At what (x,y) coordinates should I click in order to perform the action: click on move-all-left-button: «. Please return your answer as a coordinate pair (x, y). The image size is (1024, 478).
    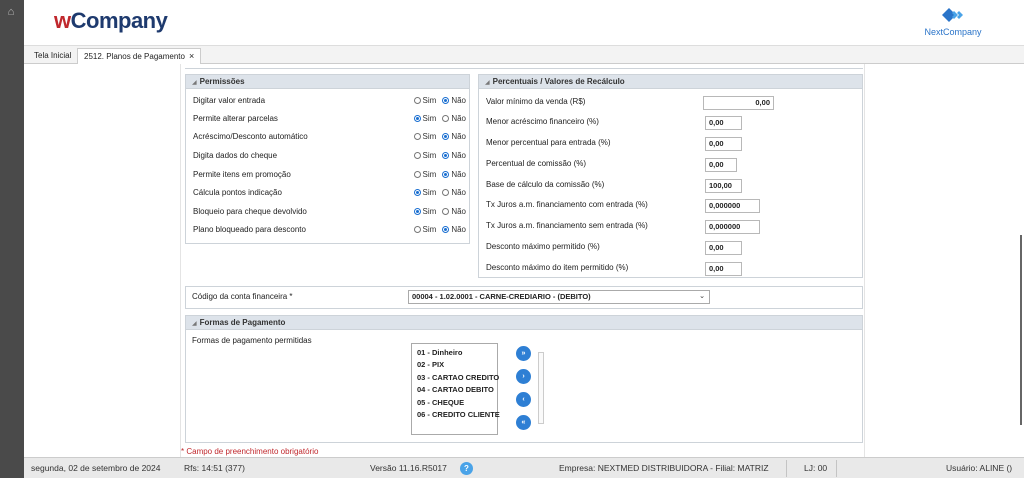
    Looking at the image, I should click on (523, 422).